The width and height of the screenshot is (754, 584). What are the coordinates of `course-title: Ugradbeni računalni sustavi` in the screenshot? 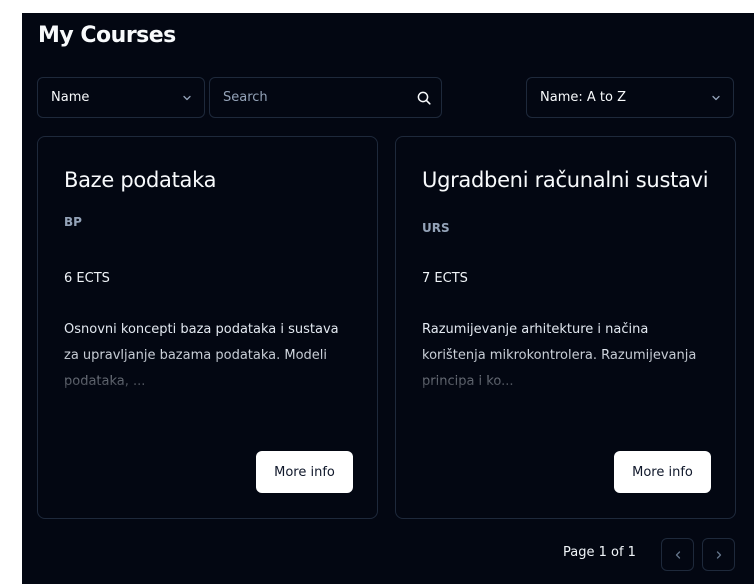 It's located at (565, 180).